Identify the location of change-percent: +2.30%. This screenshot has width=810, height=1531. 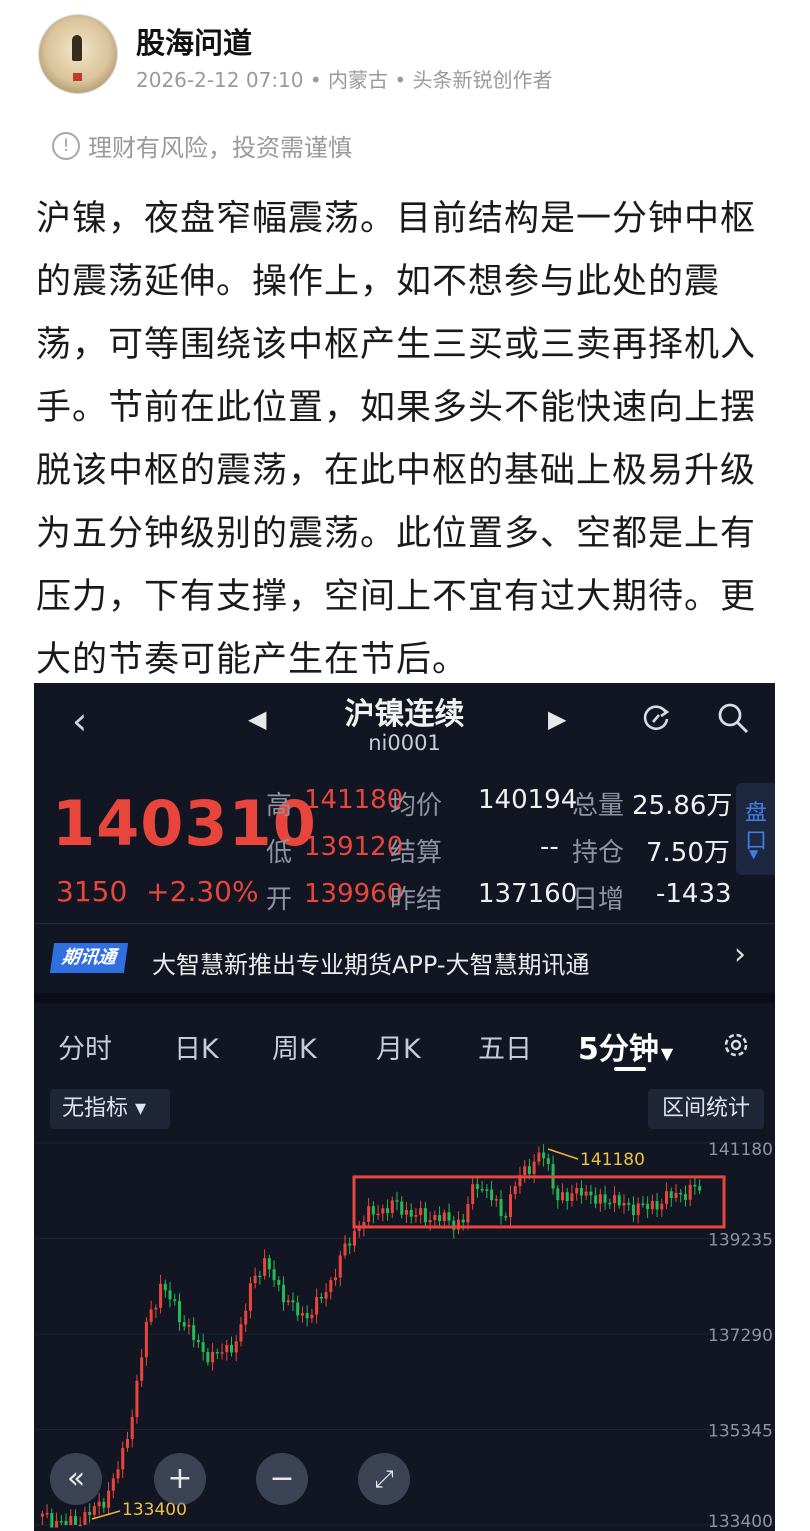
(202, 891).